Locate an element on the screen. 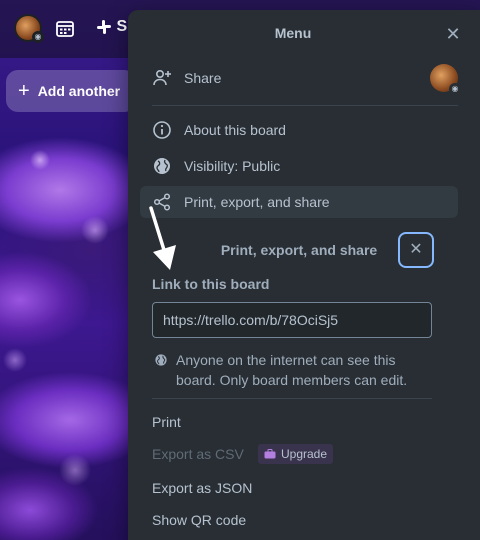 This screenshot has width=480, height=540. board-link-field: https://trello.com/b/78OciSj5 is located at coordinates (292, 320).